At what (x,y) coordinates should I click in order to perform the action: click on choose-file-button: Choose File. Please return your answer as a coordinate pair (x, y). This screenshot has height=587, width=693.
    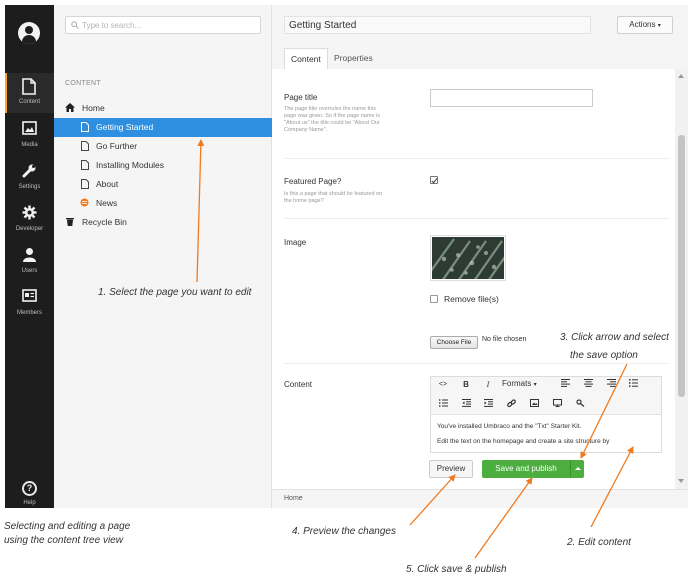
    Looking at the image, I should click on (454, 342).